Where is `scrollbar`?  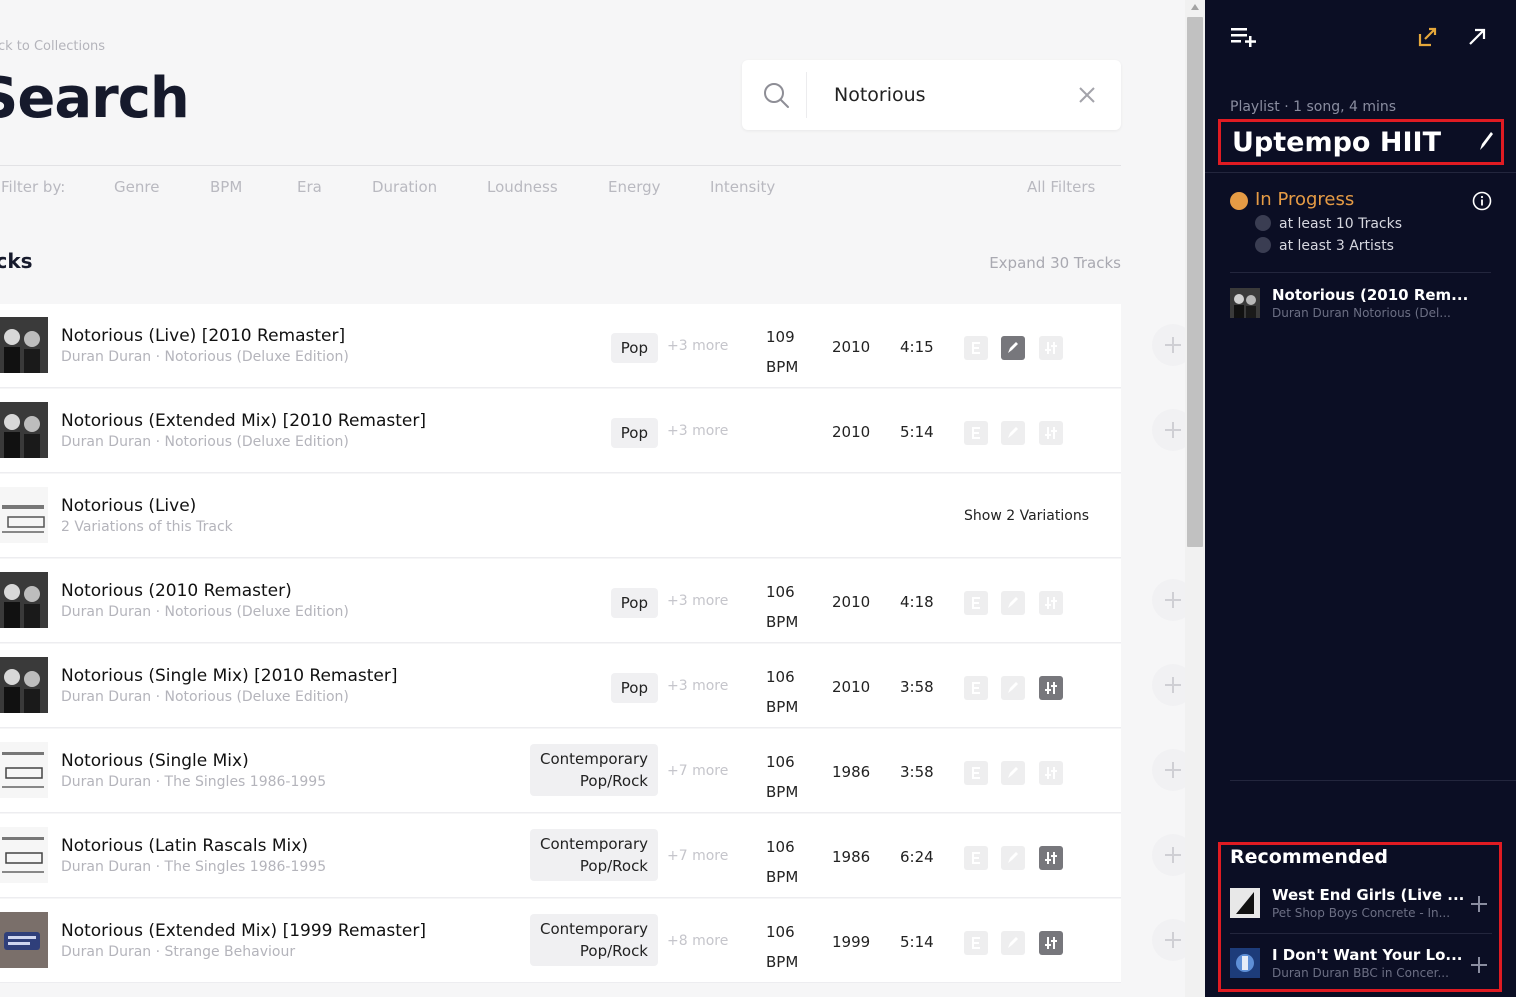 scrollbar is located at coordinates (1195, 498).